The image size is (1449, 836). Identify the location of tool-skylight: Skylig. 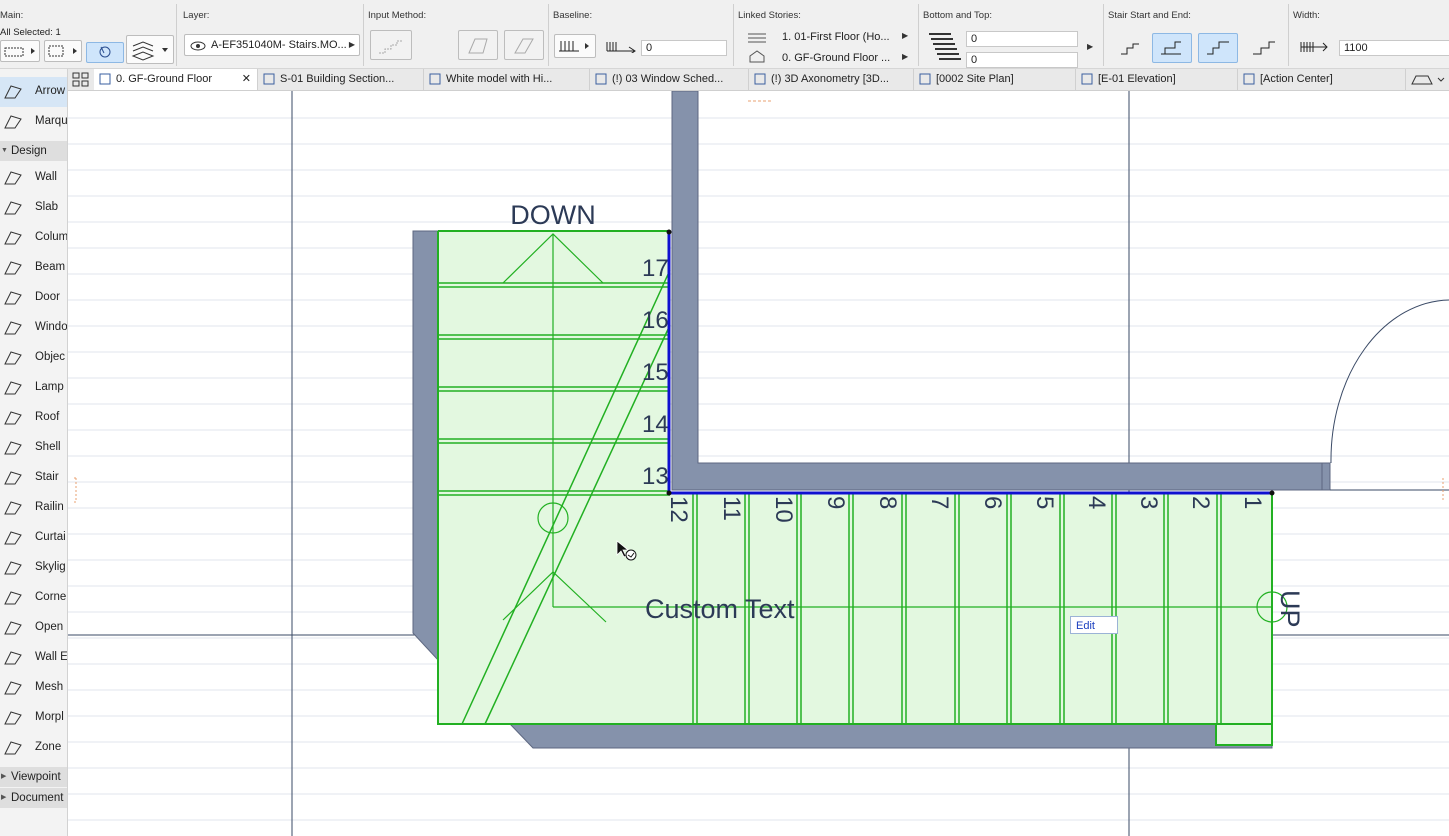
(33, 568).